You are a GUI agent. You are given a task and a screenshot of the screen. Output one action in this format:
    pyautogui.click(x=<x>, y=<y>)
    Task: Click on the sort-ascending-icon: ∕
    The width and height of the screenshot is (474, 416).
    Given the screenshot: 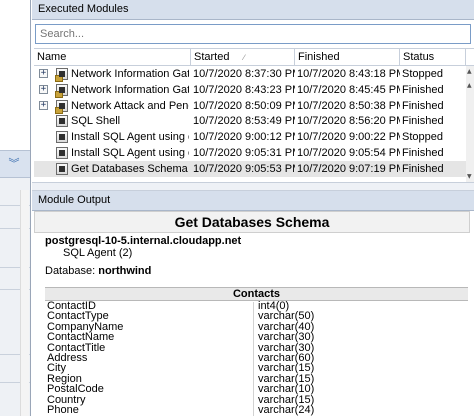 What is the action you would take?
    pyautogui.click(x=244, y=57)
    